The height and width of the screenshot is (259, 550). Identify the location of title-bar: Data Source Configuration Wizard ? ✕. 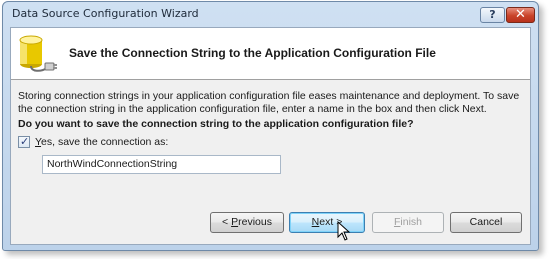
(270, 14).